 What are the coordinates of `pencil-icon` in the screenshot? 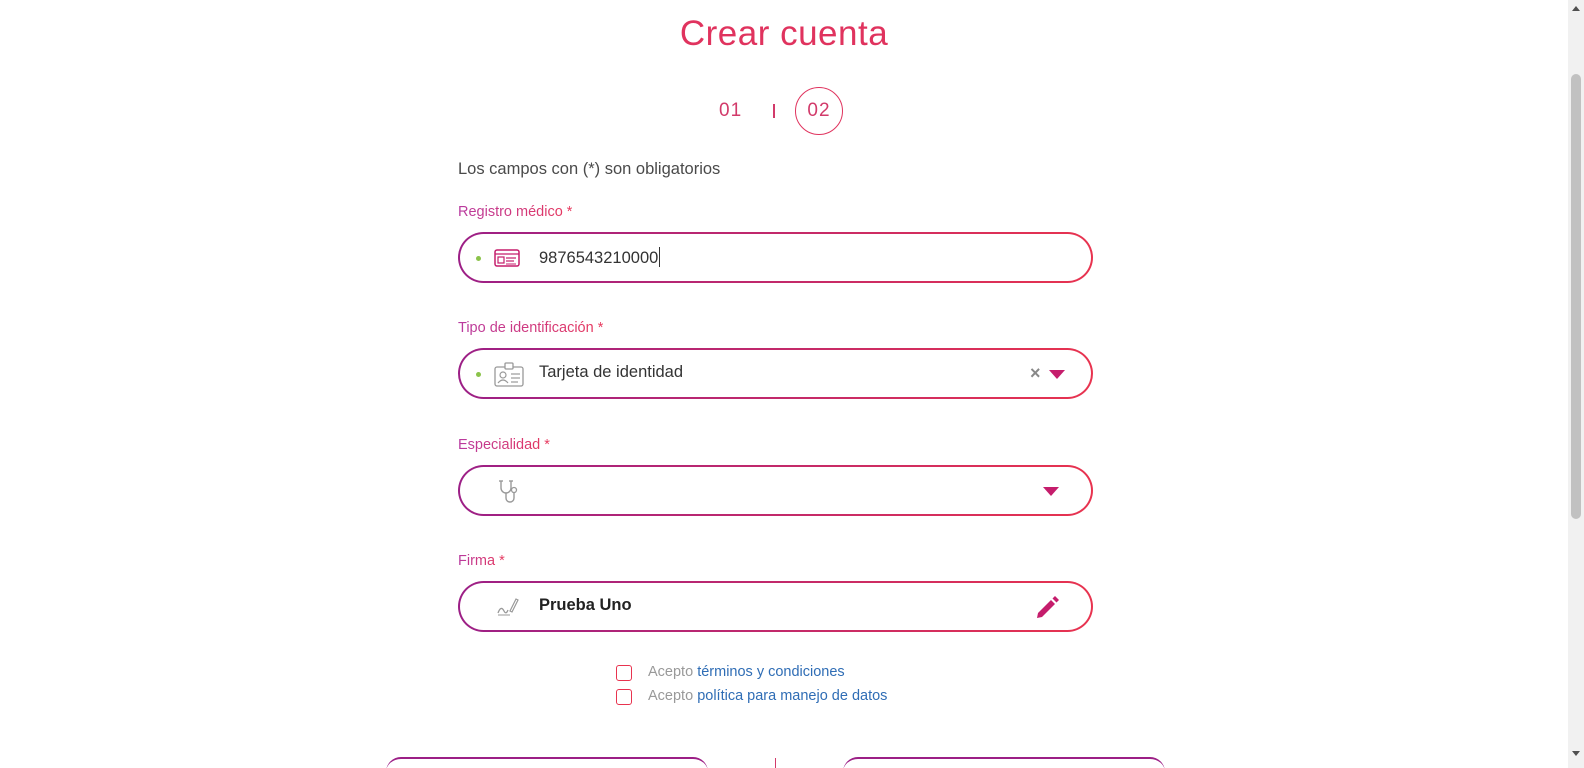 It's located at (1047, 607).